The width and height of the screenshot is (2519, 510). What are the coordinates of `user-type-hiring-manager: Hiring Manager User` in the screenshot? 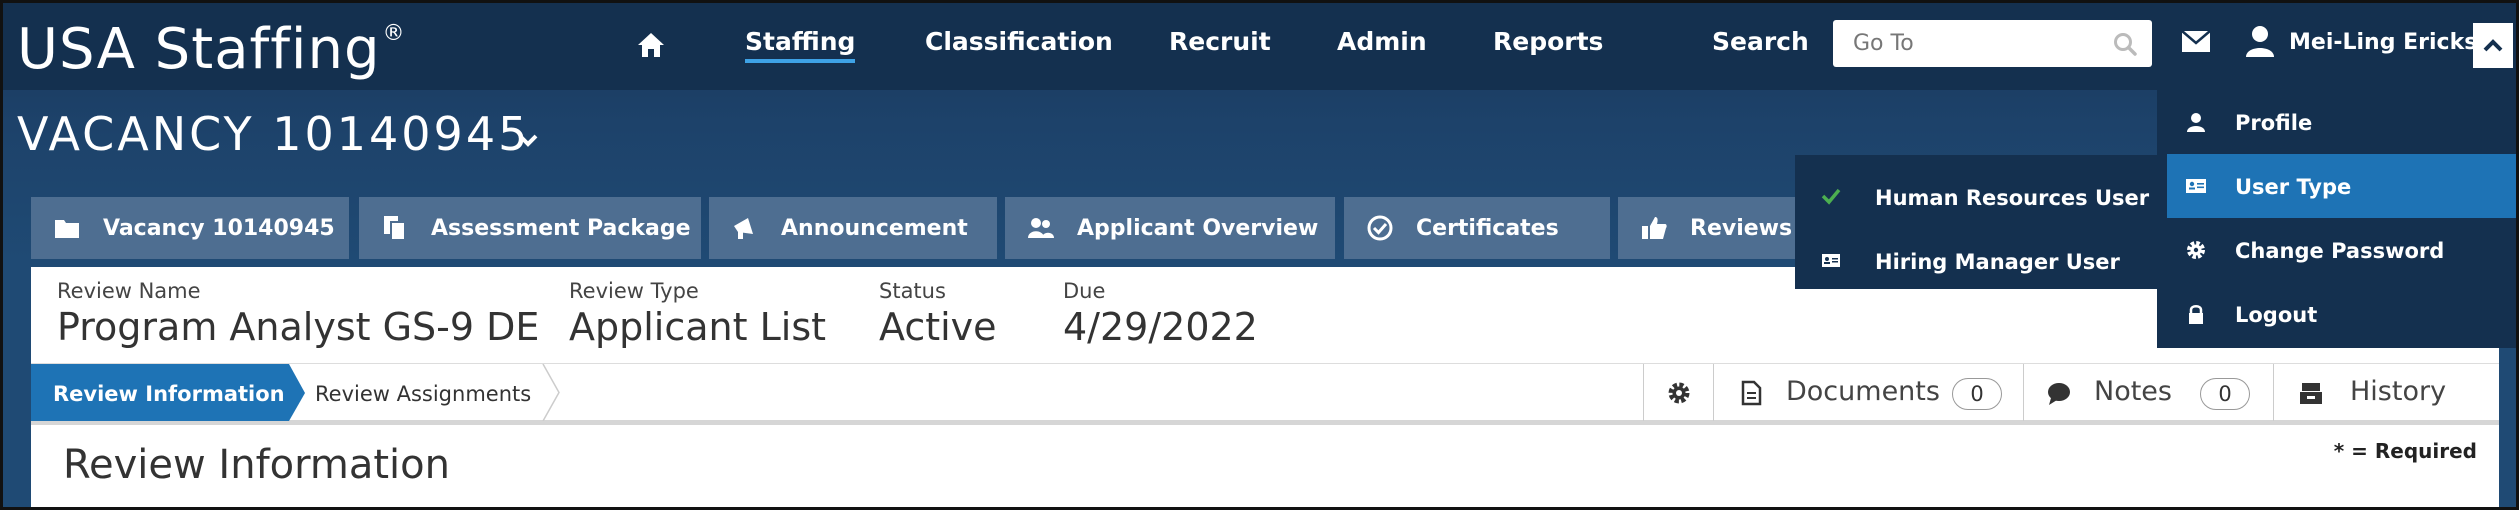 It's located at (1976, 261).